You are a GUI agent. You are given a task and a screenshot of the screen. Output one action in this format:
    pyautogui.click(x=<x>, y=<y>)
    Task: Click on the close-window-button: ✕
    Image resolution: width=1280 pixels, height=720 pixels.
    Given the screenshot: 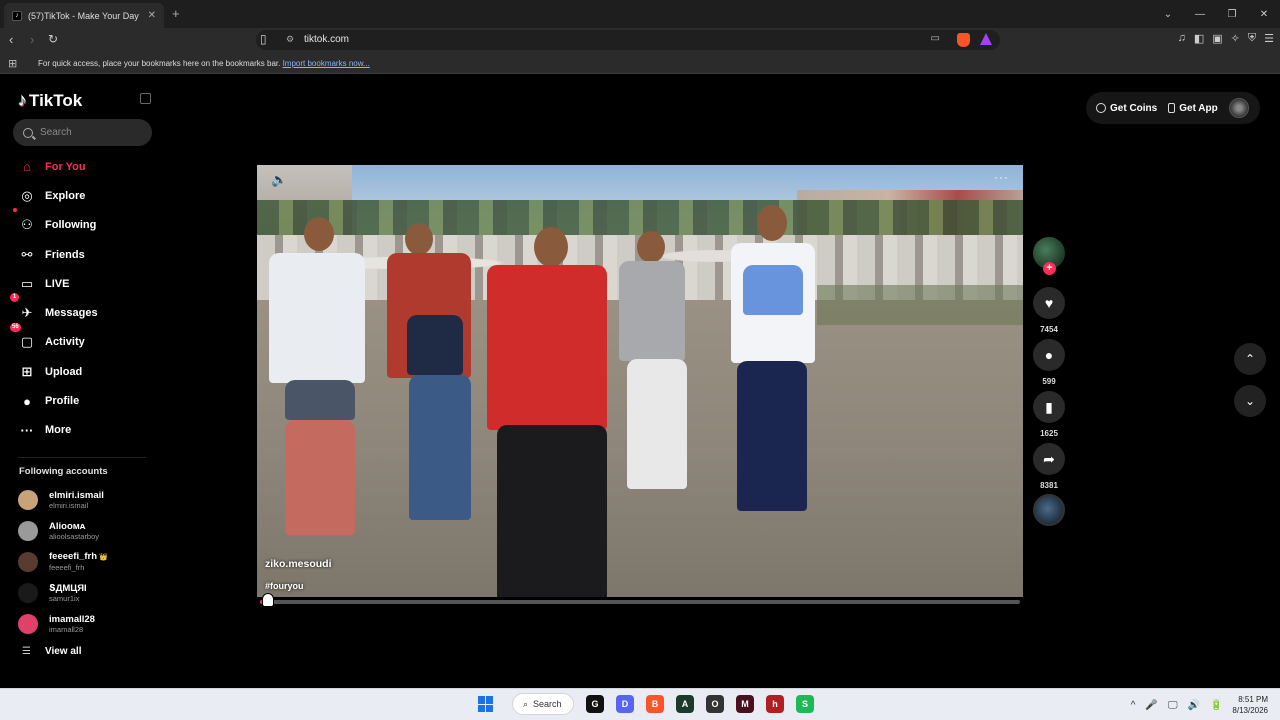 What is the action you would take?
    pyautogui.click(x=1264, y=14)
    